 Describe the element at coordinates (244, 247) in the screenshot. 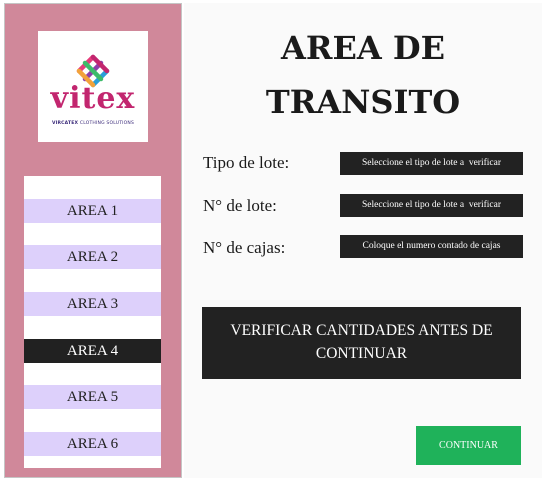

I see `box-count-label: N° de cajas:` at that location.